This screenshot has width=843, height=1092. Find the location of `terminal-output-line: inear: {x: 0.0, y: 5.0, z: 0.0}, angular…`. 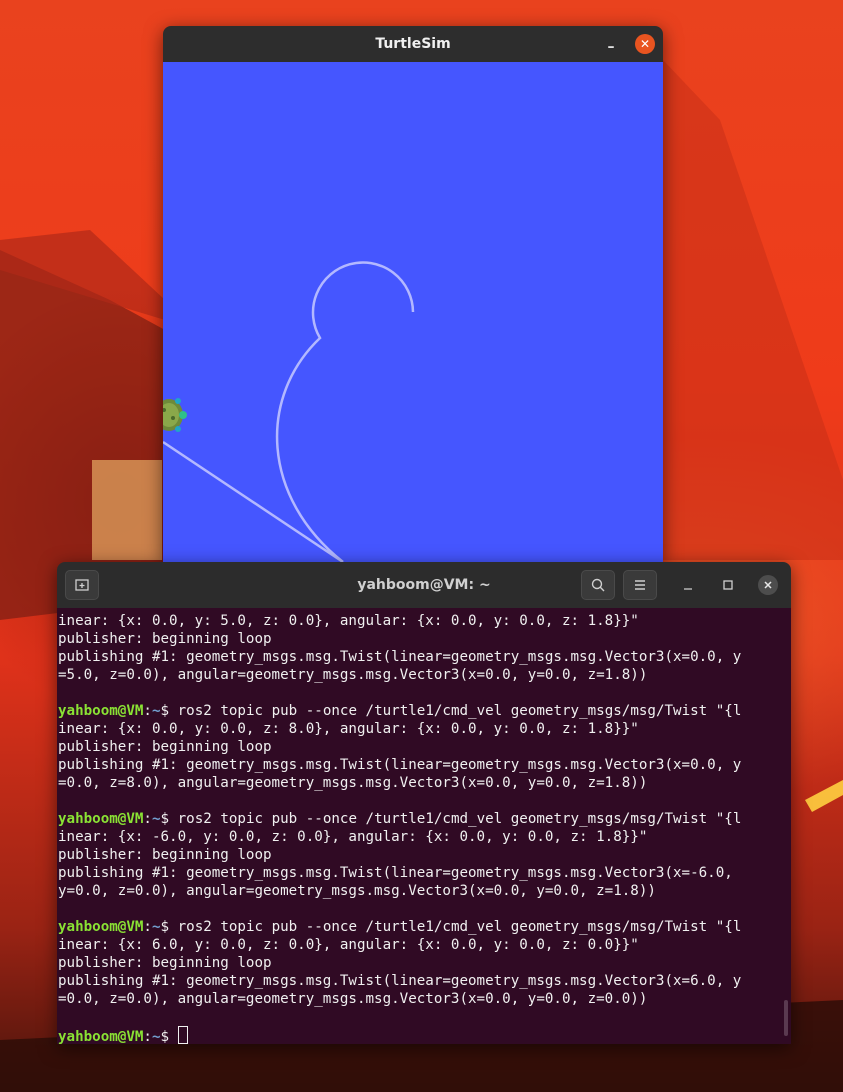

terminal-output-line: inear: {x: 0.0, y: 5.0, z: 0.0}, angular… is located at coordinates (424, 621).